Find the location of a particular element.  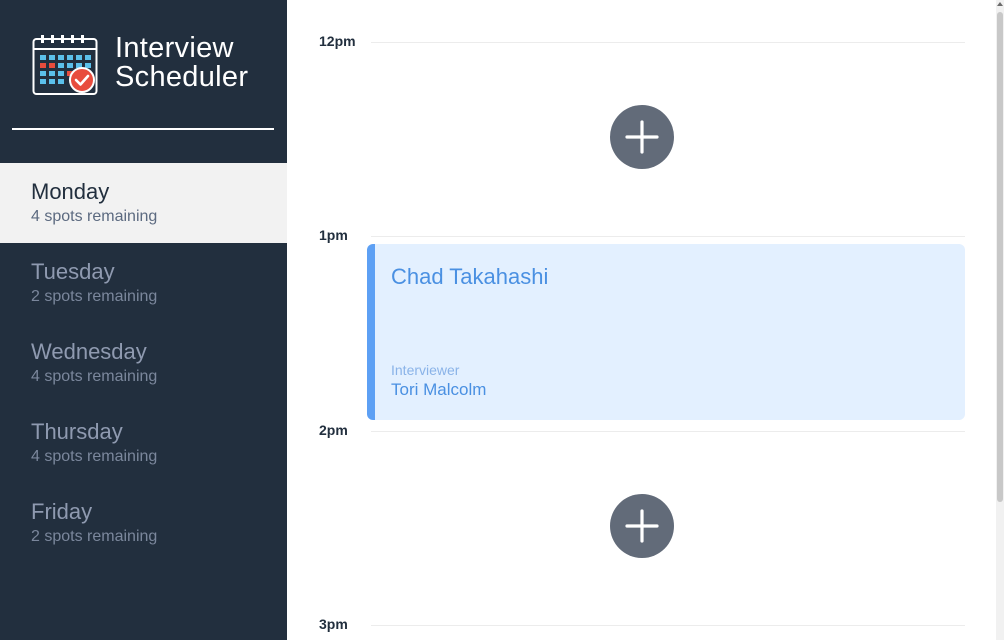

appointment-interviewer: Tori Malcolm is located at coordinates (439, 389).